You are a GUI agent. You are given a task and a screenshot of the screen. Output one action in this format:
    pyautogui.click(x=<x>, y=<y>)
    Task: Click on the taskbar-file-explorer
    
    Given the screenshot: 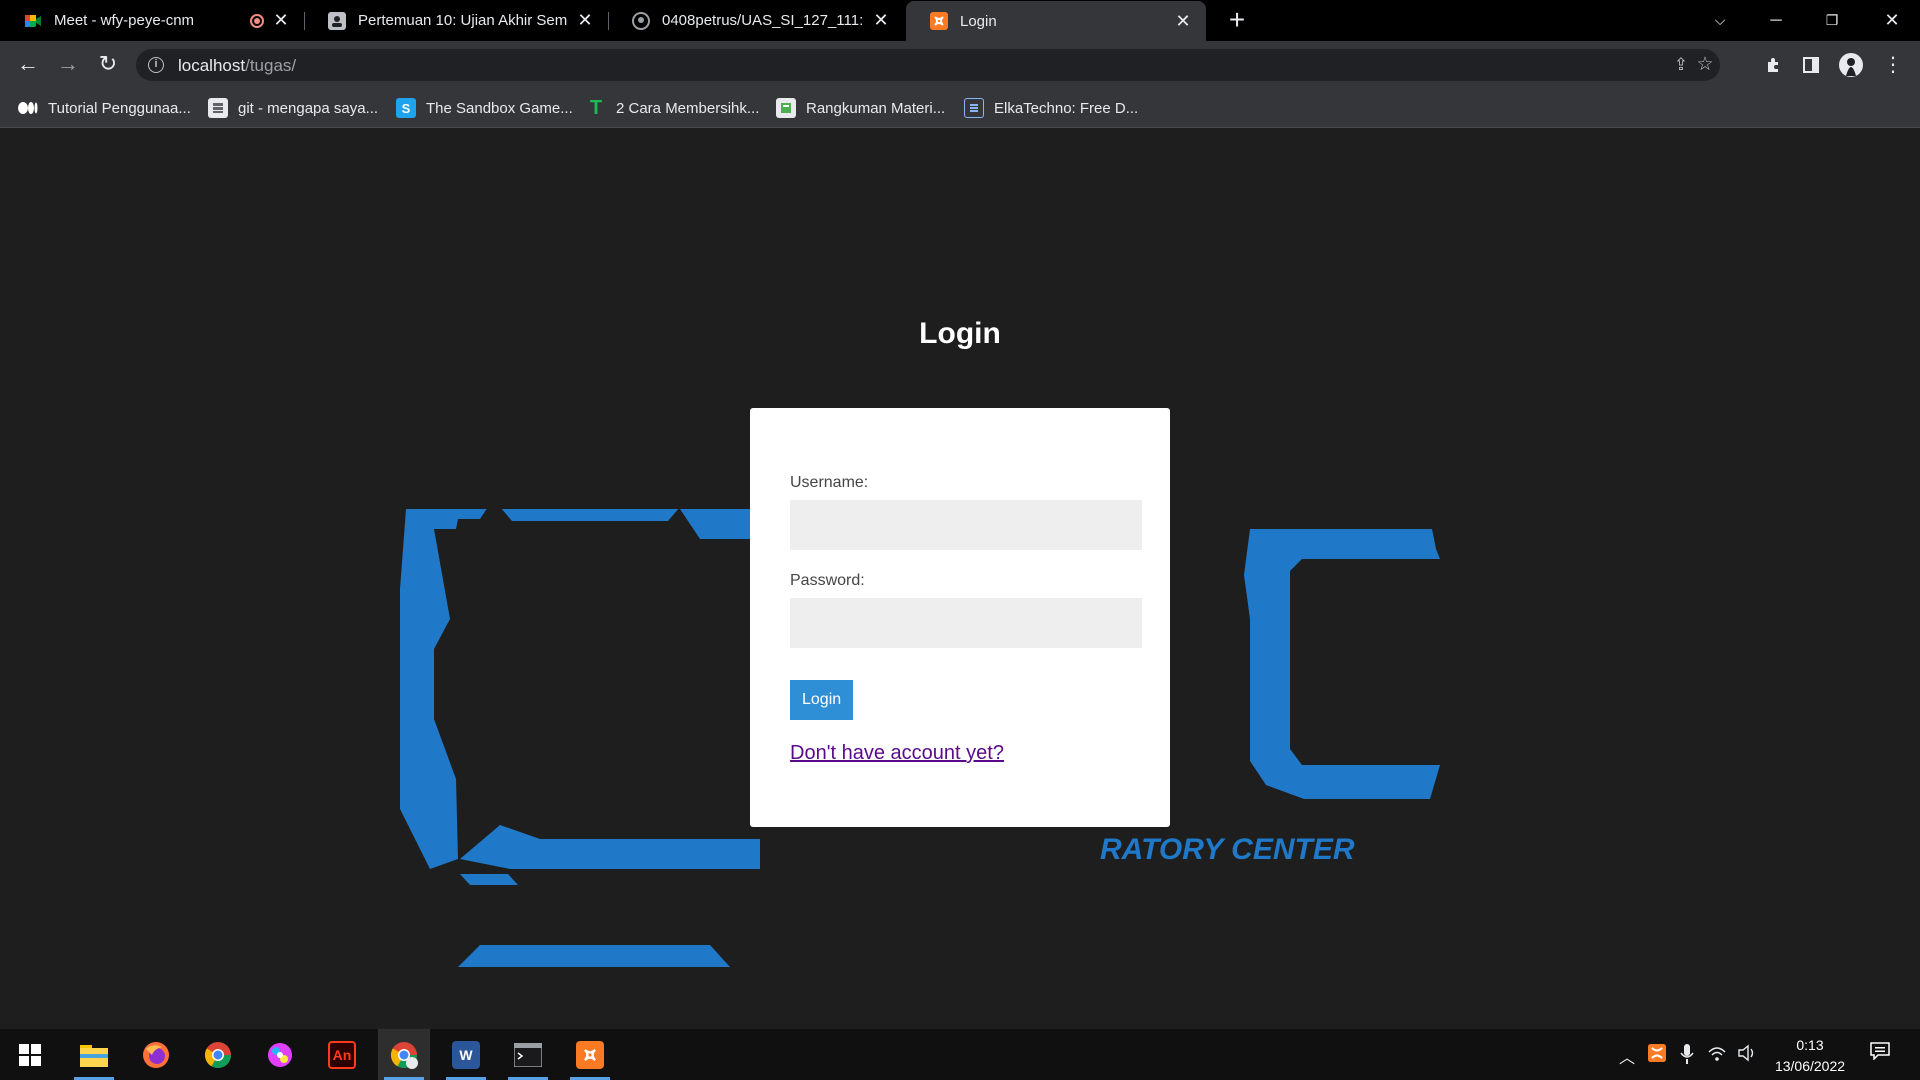 What is the action you would take?
    pyautogui.click(x=94, y=1054)
    